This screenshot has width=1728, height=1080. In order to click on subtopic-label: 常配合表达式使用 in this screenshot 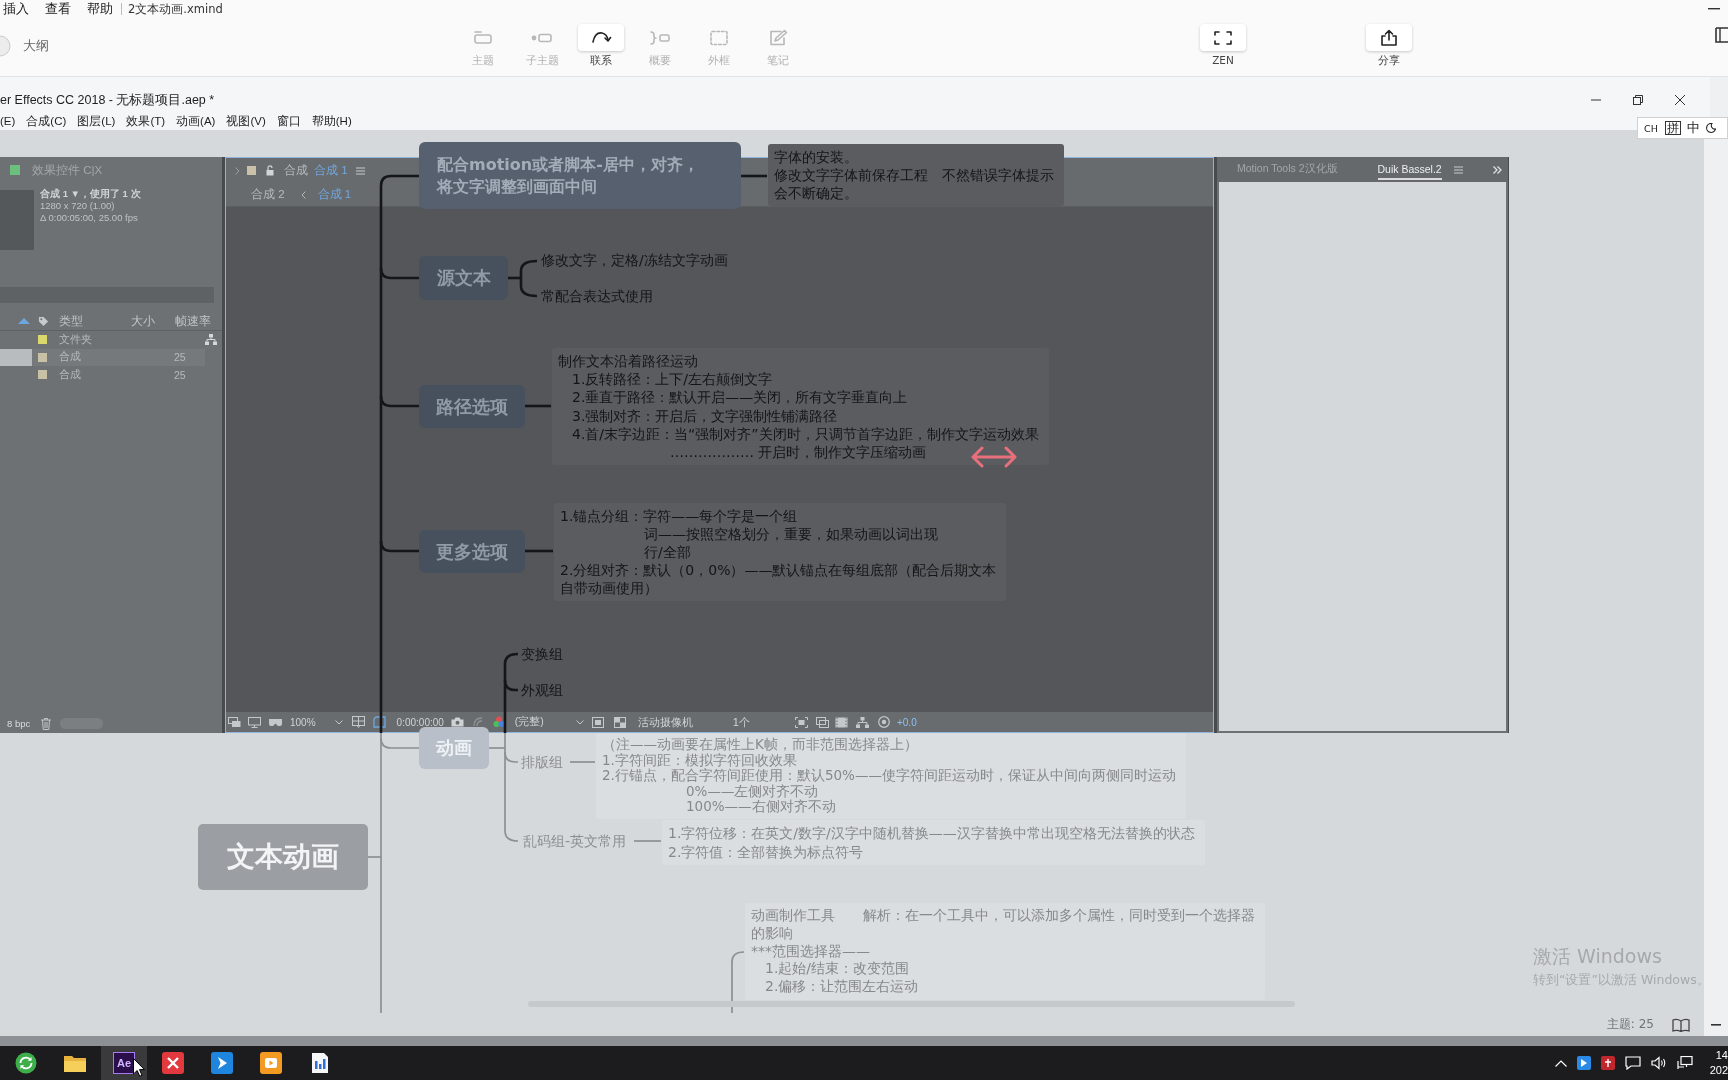, I will do `click(597, 296)`.